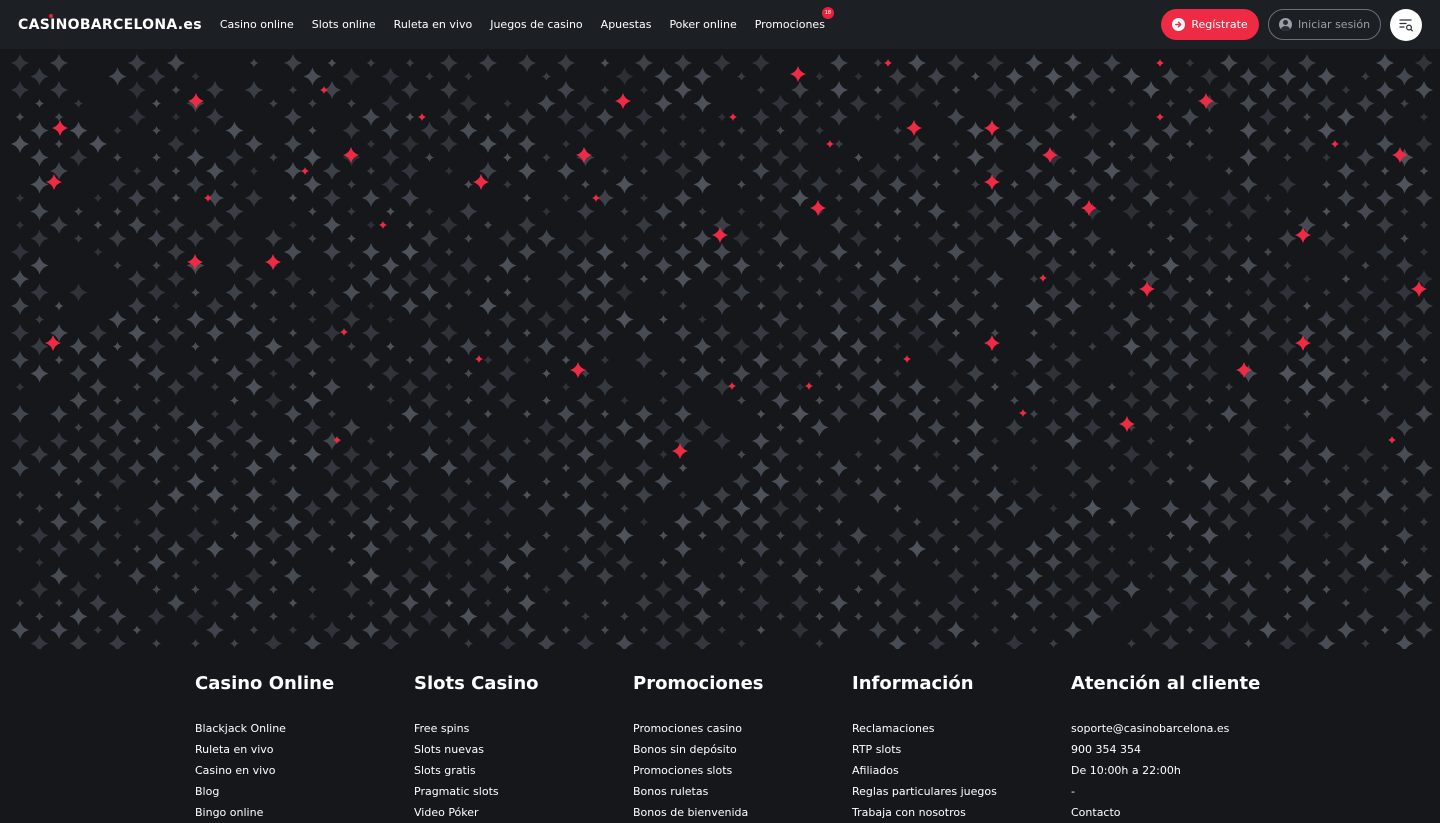 The width and height of the screenshot is (1440, 823). I want to click on footer-link: Promociones slots, so click(742, 770).